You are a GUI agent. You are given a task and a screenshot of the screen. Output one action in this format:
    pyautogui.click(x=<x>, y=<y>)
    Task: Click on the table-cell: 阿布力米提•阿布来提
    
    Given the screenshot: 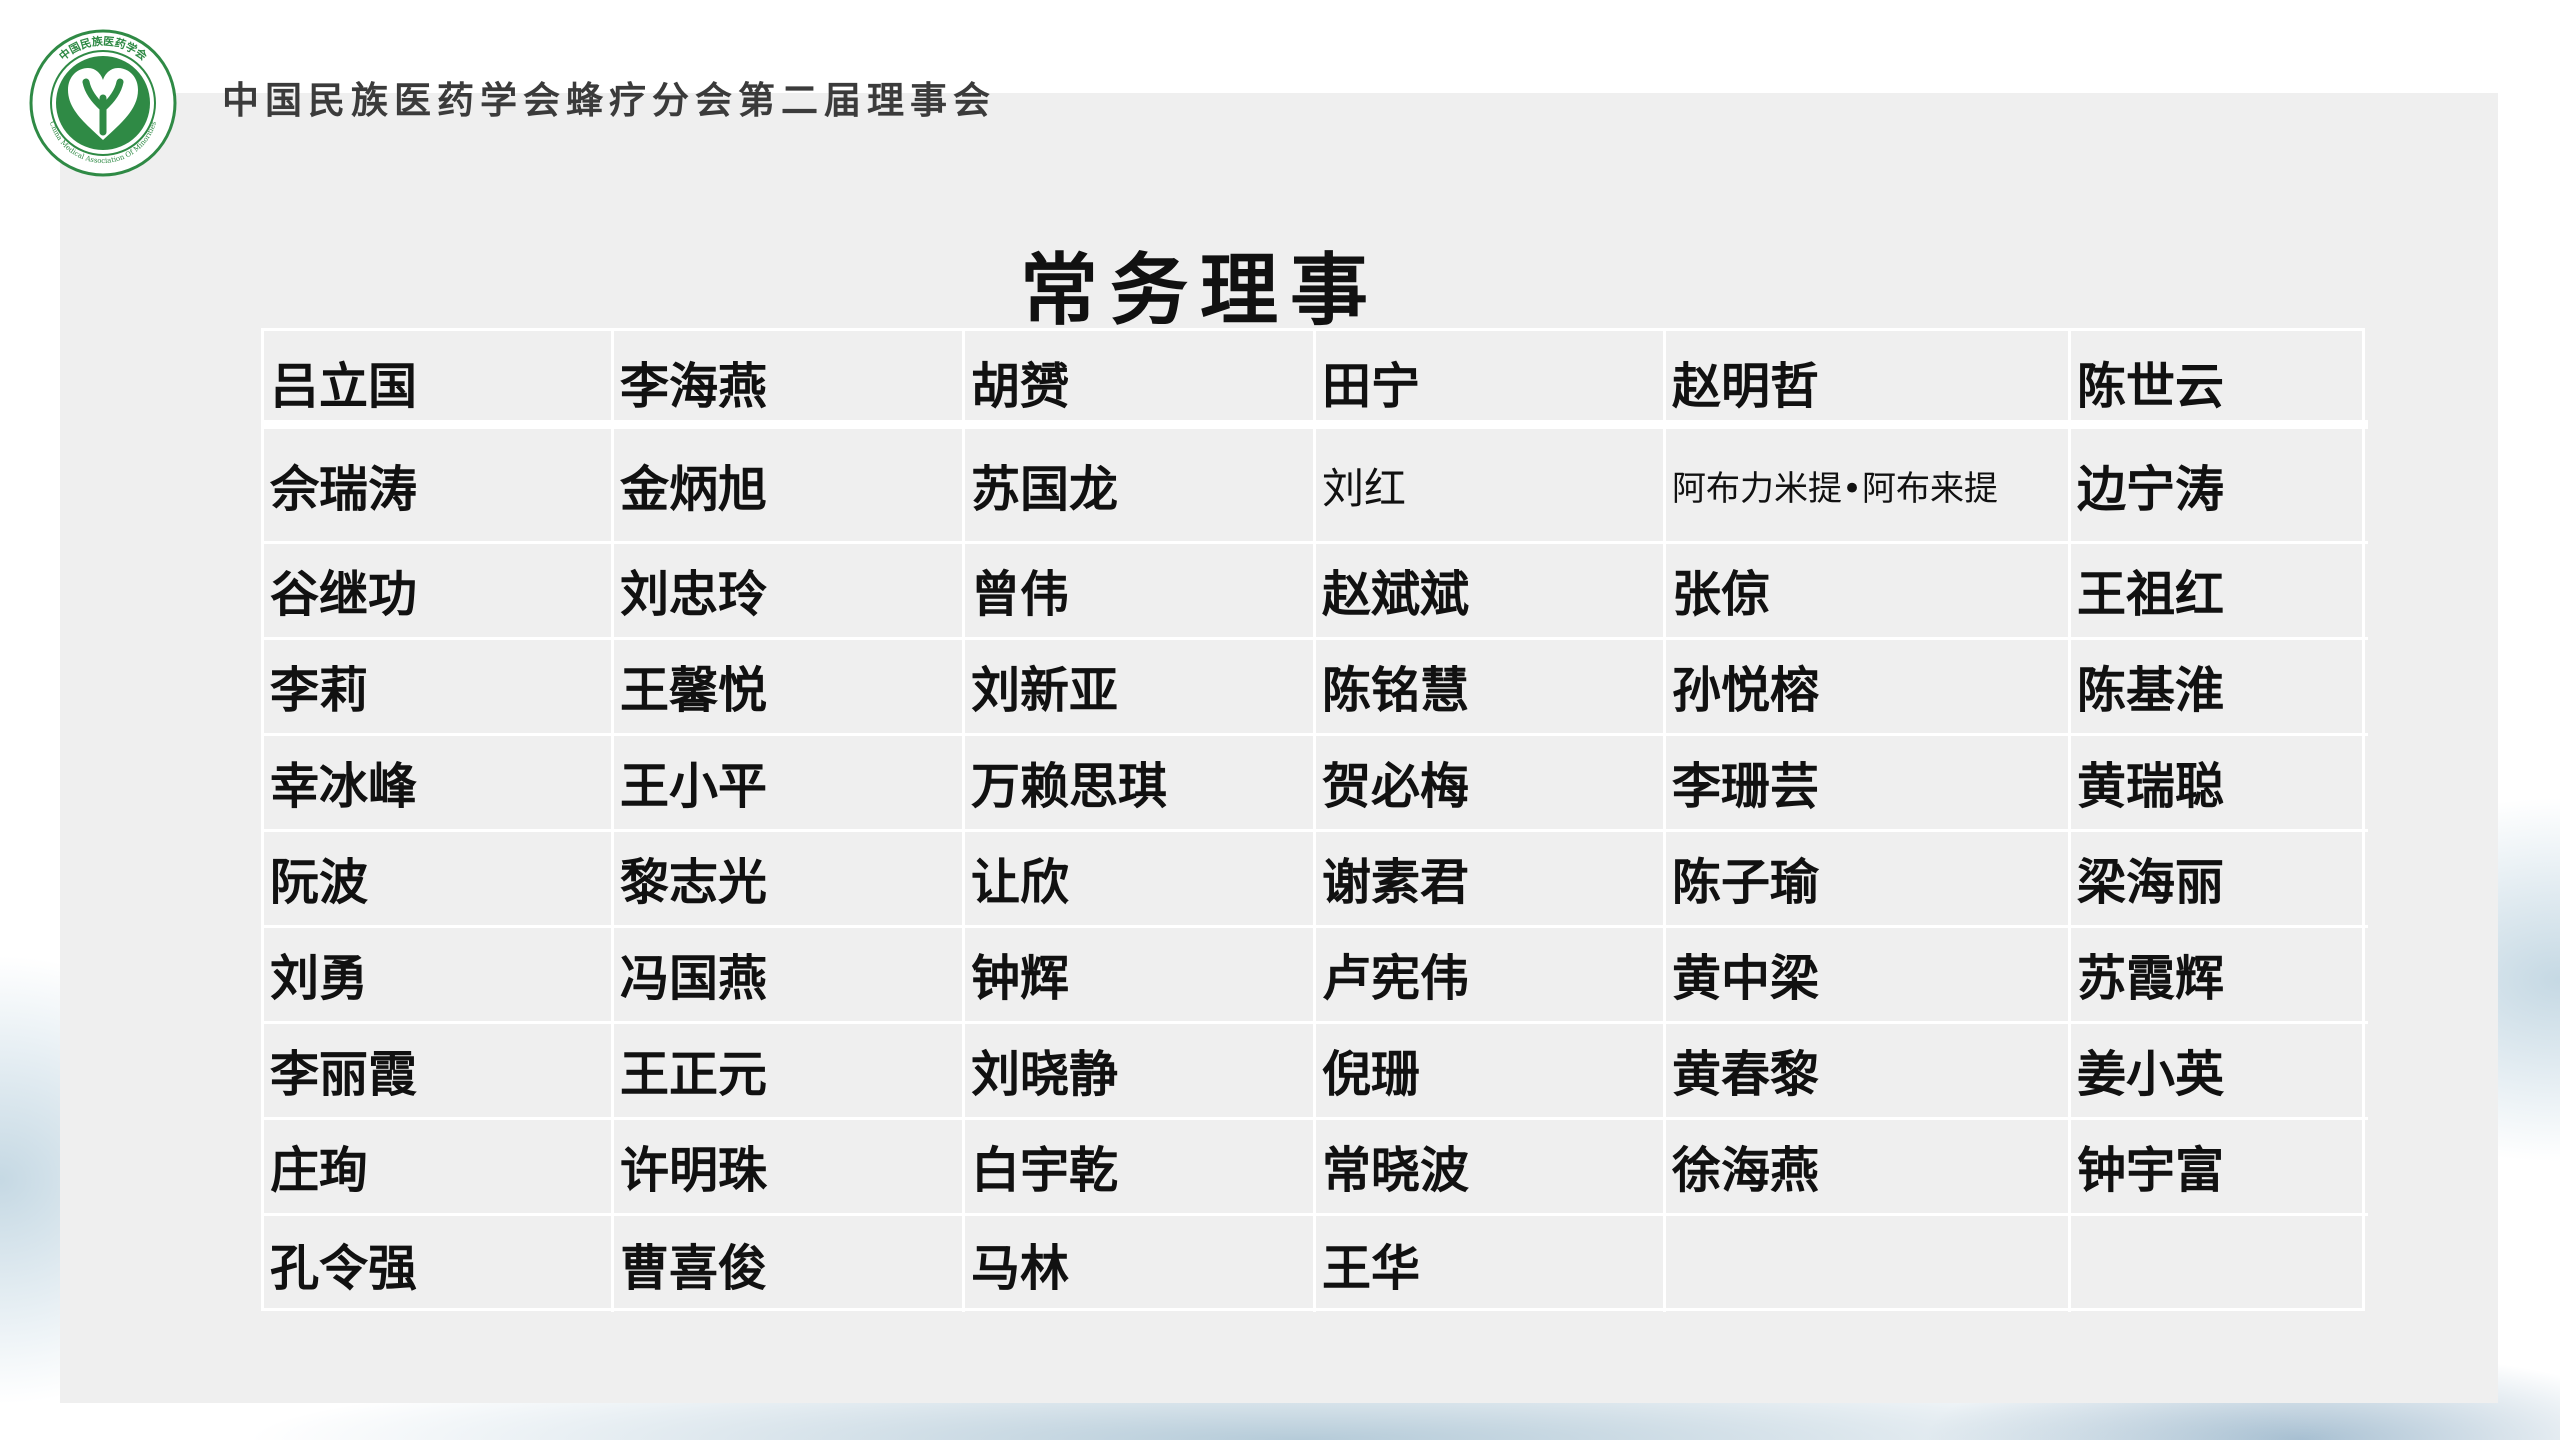 What is the action you would take?
    pyautogui.click(x=1868, y=486)
    